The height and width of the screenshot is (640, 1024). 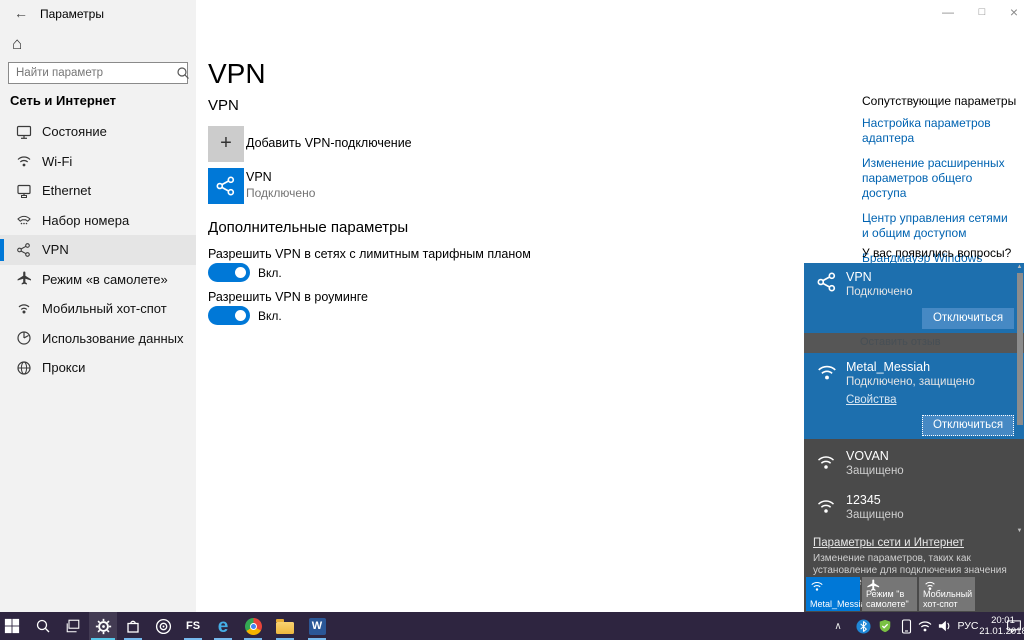 I want to click on fs-app-button: FS, so click(x=193, y=626).